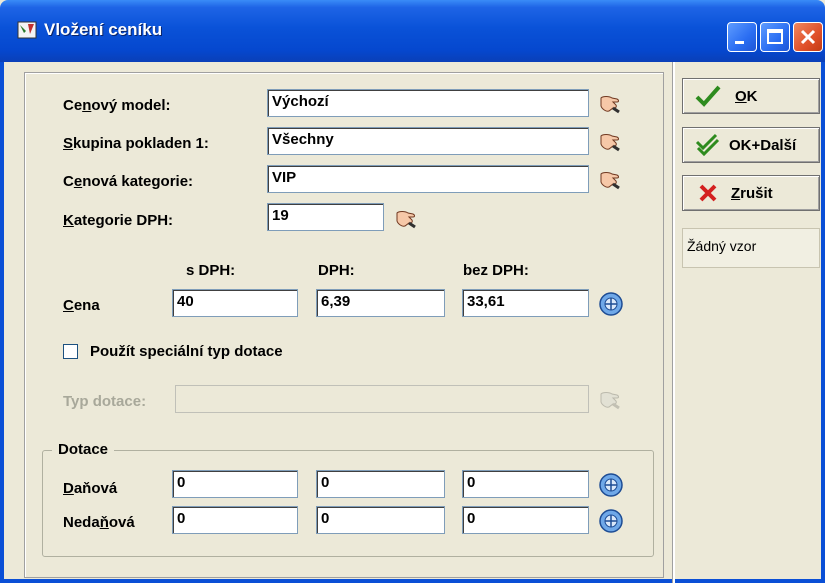 The height and width of the screenshot is (583, 825). I want to click on window-frame-left, so click(2, 322).